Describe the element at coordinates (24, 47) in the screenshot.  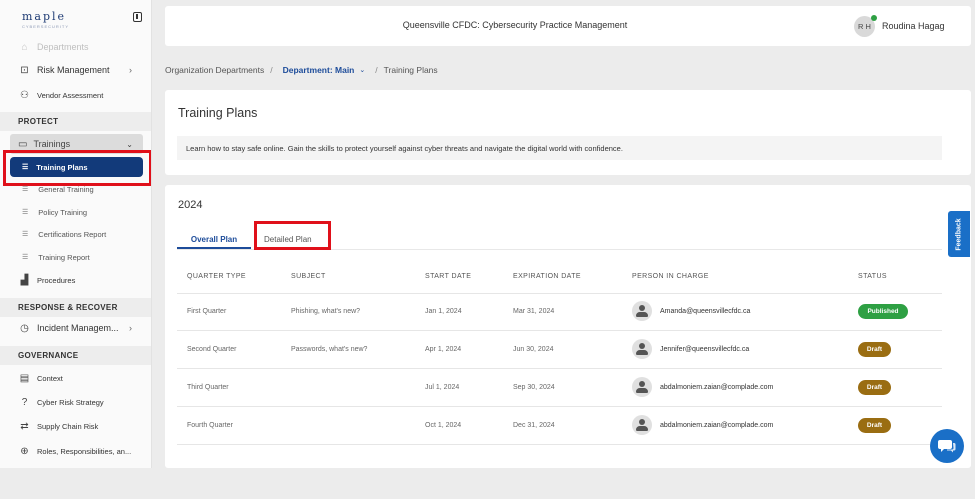
I see `building-icon: ⌂` at that location.